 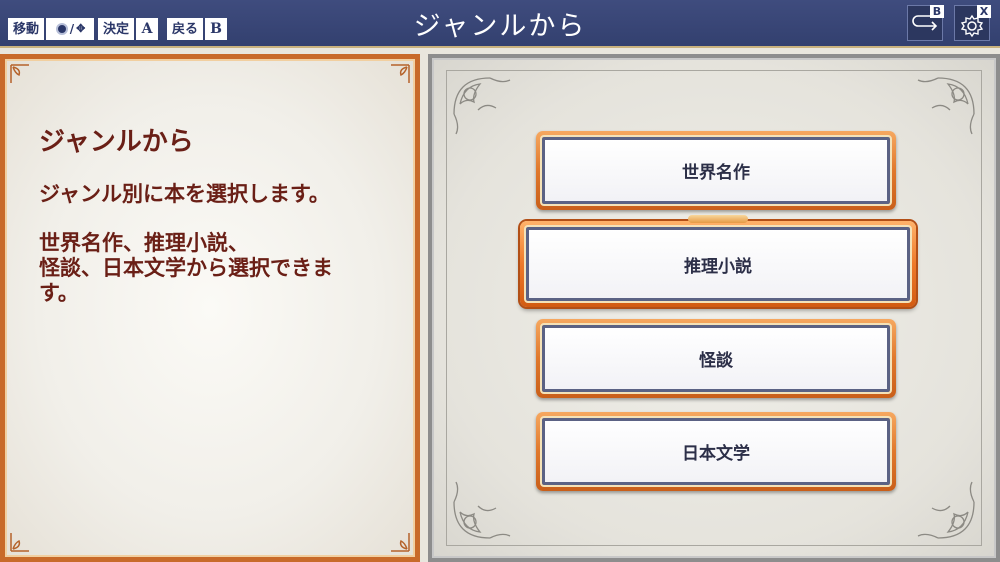 I want to click on genre-button-label: 日本文学, so click(x=716, y=451).